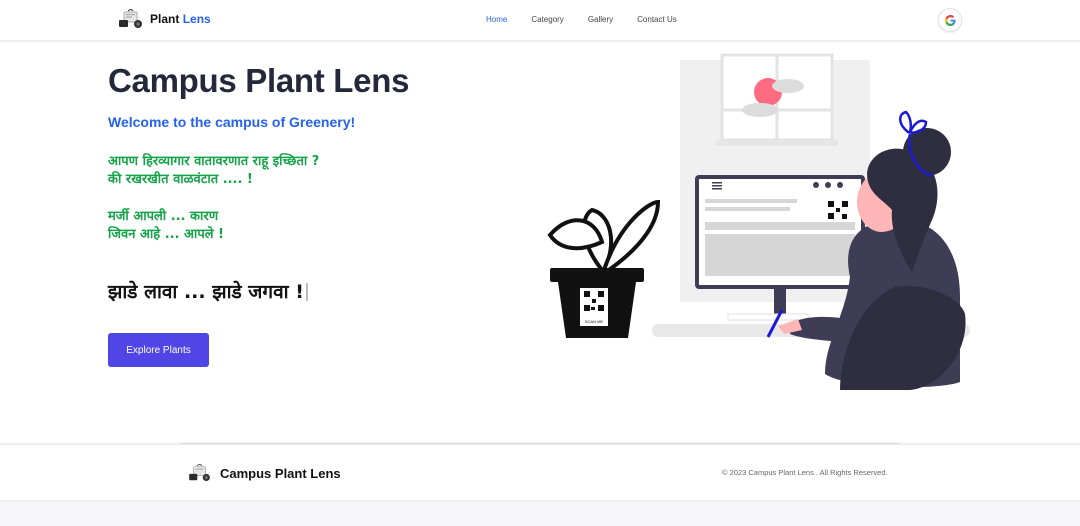 The height and width of the screenshot is (526, 1080). What do you see at coordinates (280, 473) in the screenshot?
I see `footer-site-name: Campus Plant Lens` at bounding box center [280, 473].